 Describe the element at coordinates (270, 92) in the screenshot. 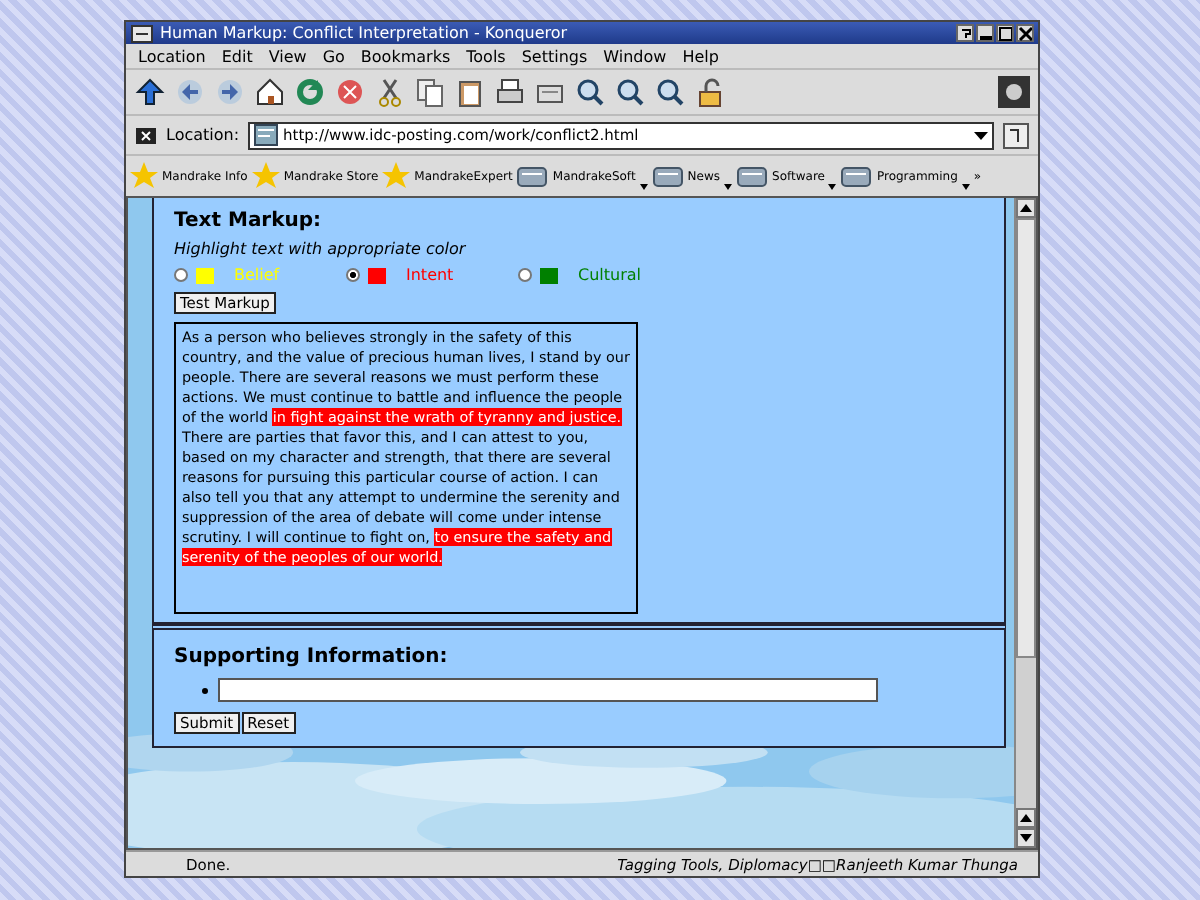

I see `home-icon` at that location.